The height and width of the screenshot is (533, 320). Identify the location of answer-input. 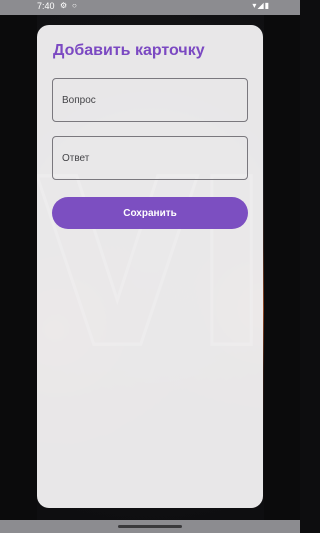
(150, 158).